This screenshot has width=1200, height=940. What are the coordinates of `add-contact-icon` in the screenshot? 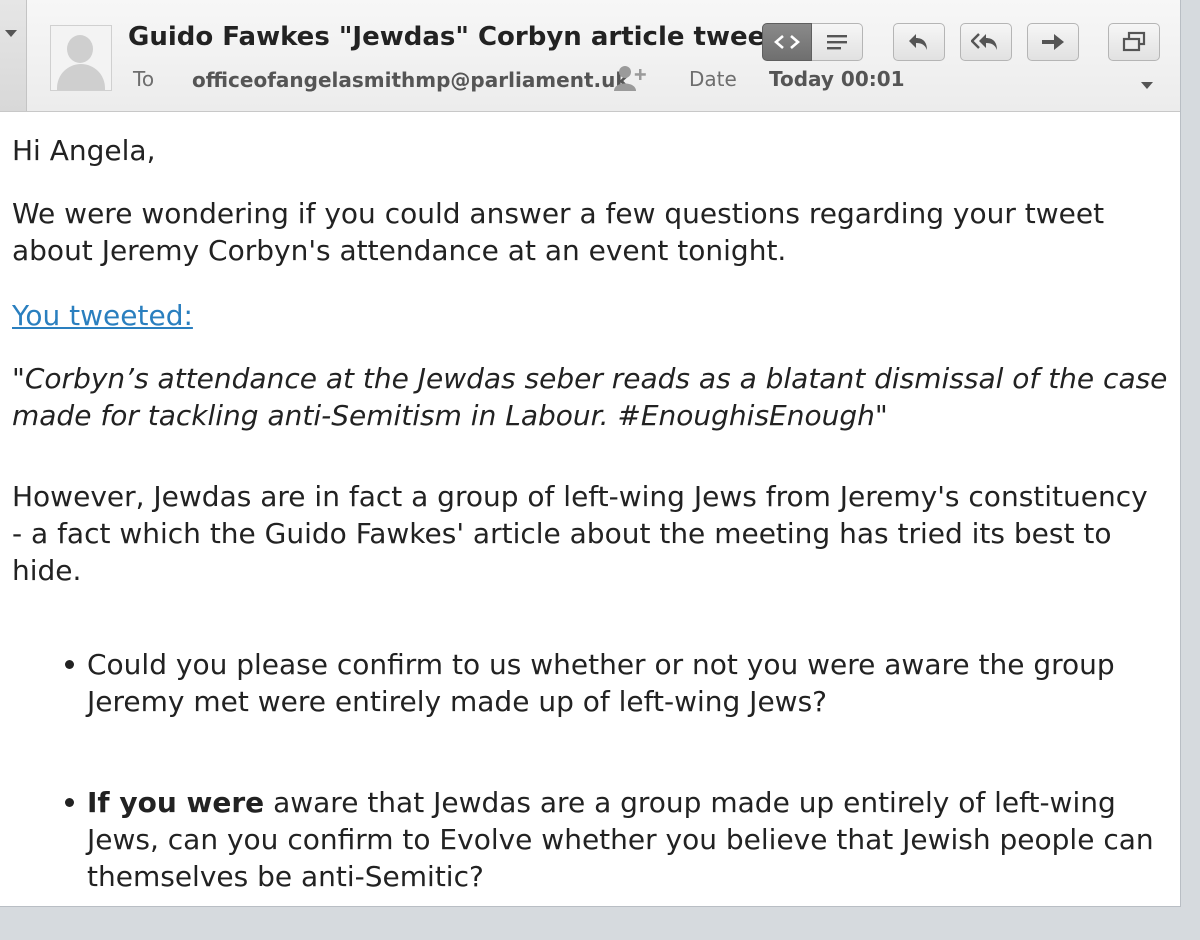 It's located at (631, 78).